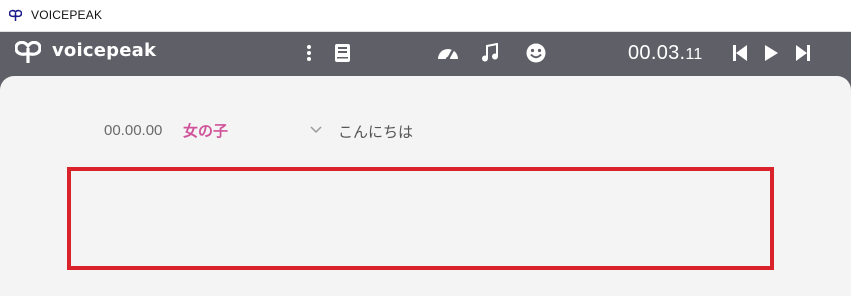 The height and width of the screenshot is (296, 851). What do you see at coordinates (803, 53) in the screenshot?
I see `skip-forward-icon` at bounding box center [803, 53].